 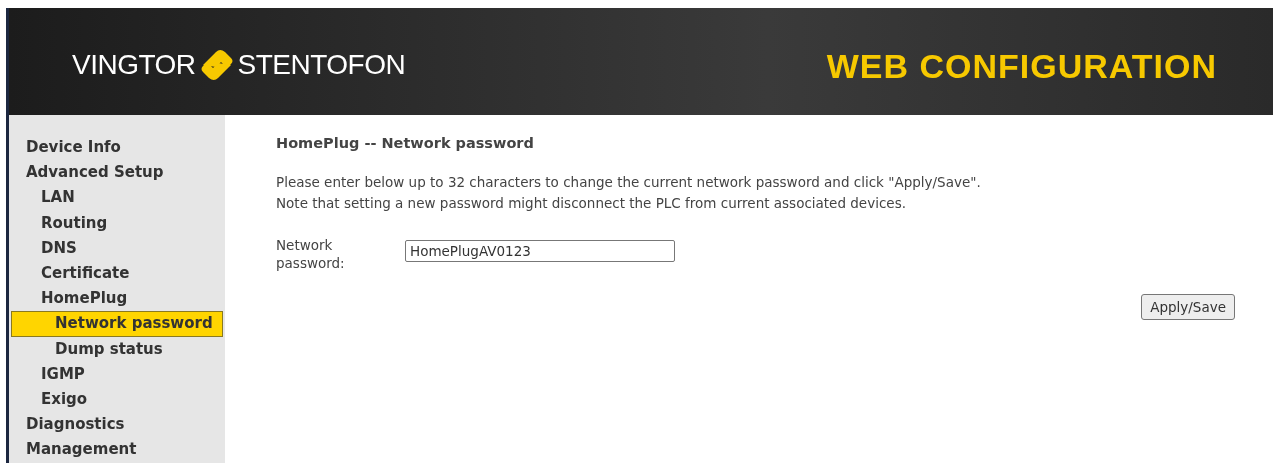 I want to click on sidebar-item: LAN, so click(x=117, y=198).